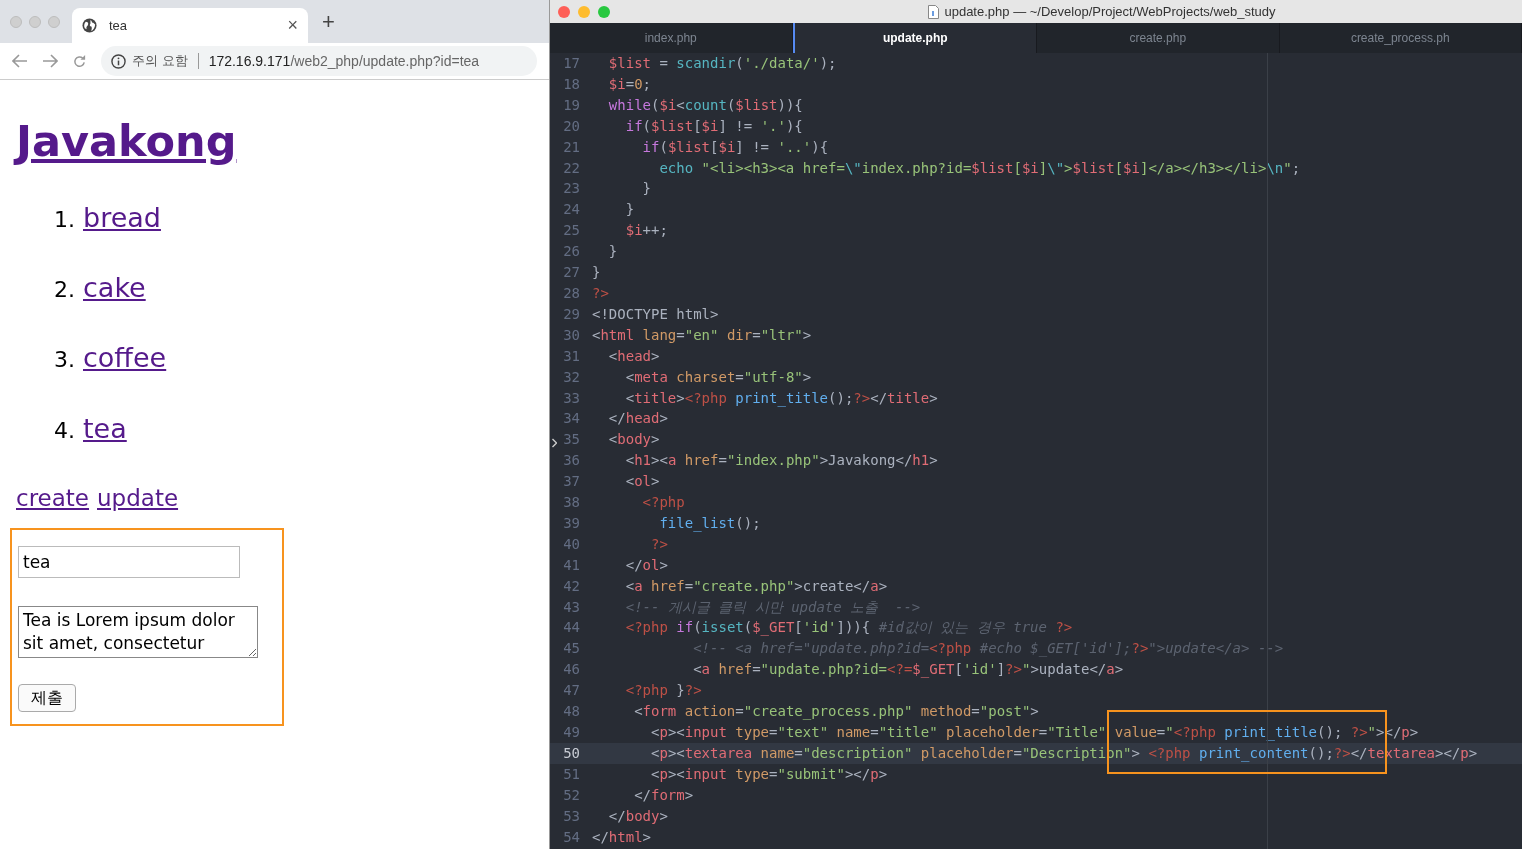 Image resolution: width=1522 pixels, height=849 pixels. What do you see at coordinates (571, 105) in the screenshot?
I see `line-number: 19` at bounding box center [571, 105].